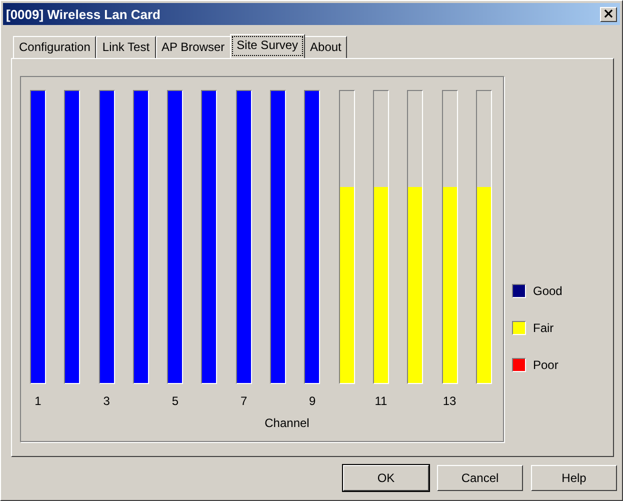 Image resolution: width=623 pixels, height=501 pixels. I want to click on tab: Link Test, so click(126, 47).